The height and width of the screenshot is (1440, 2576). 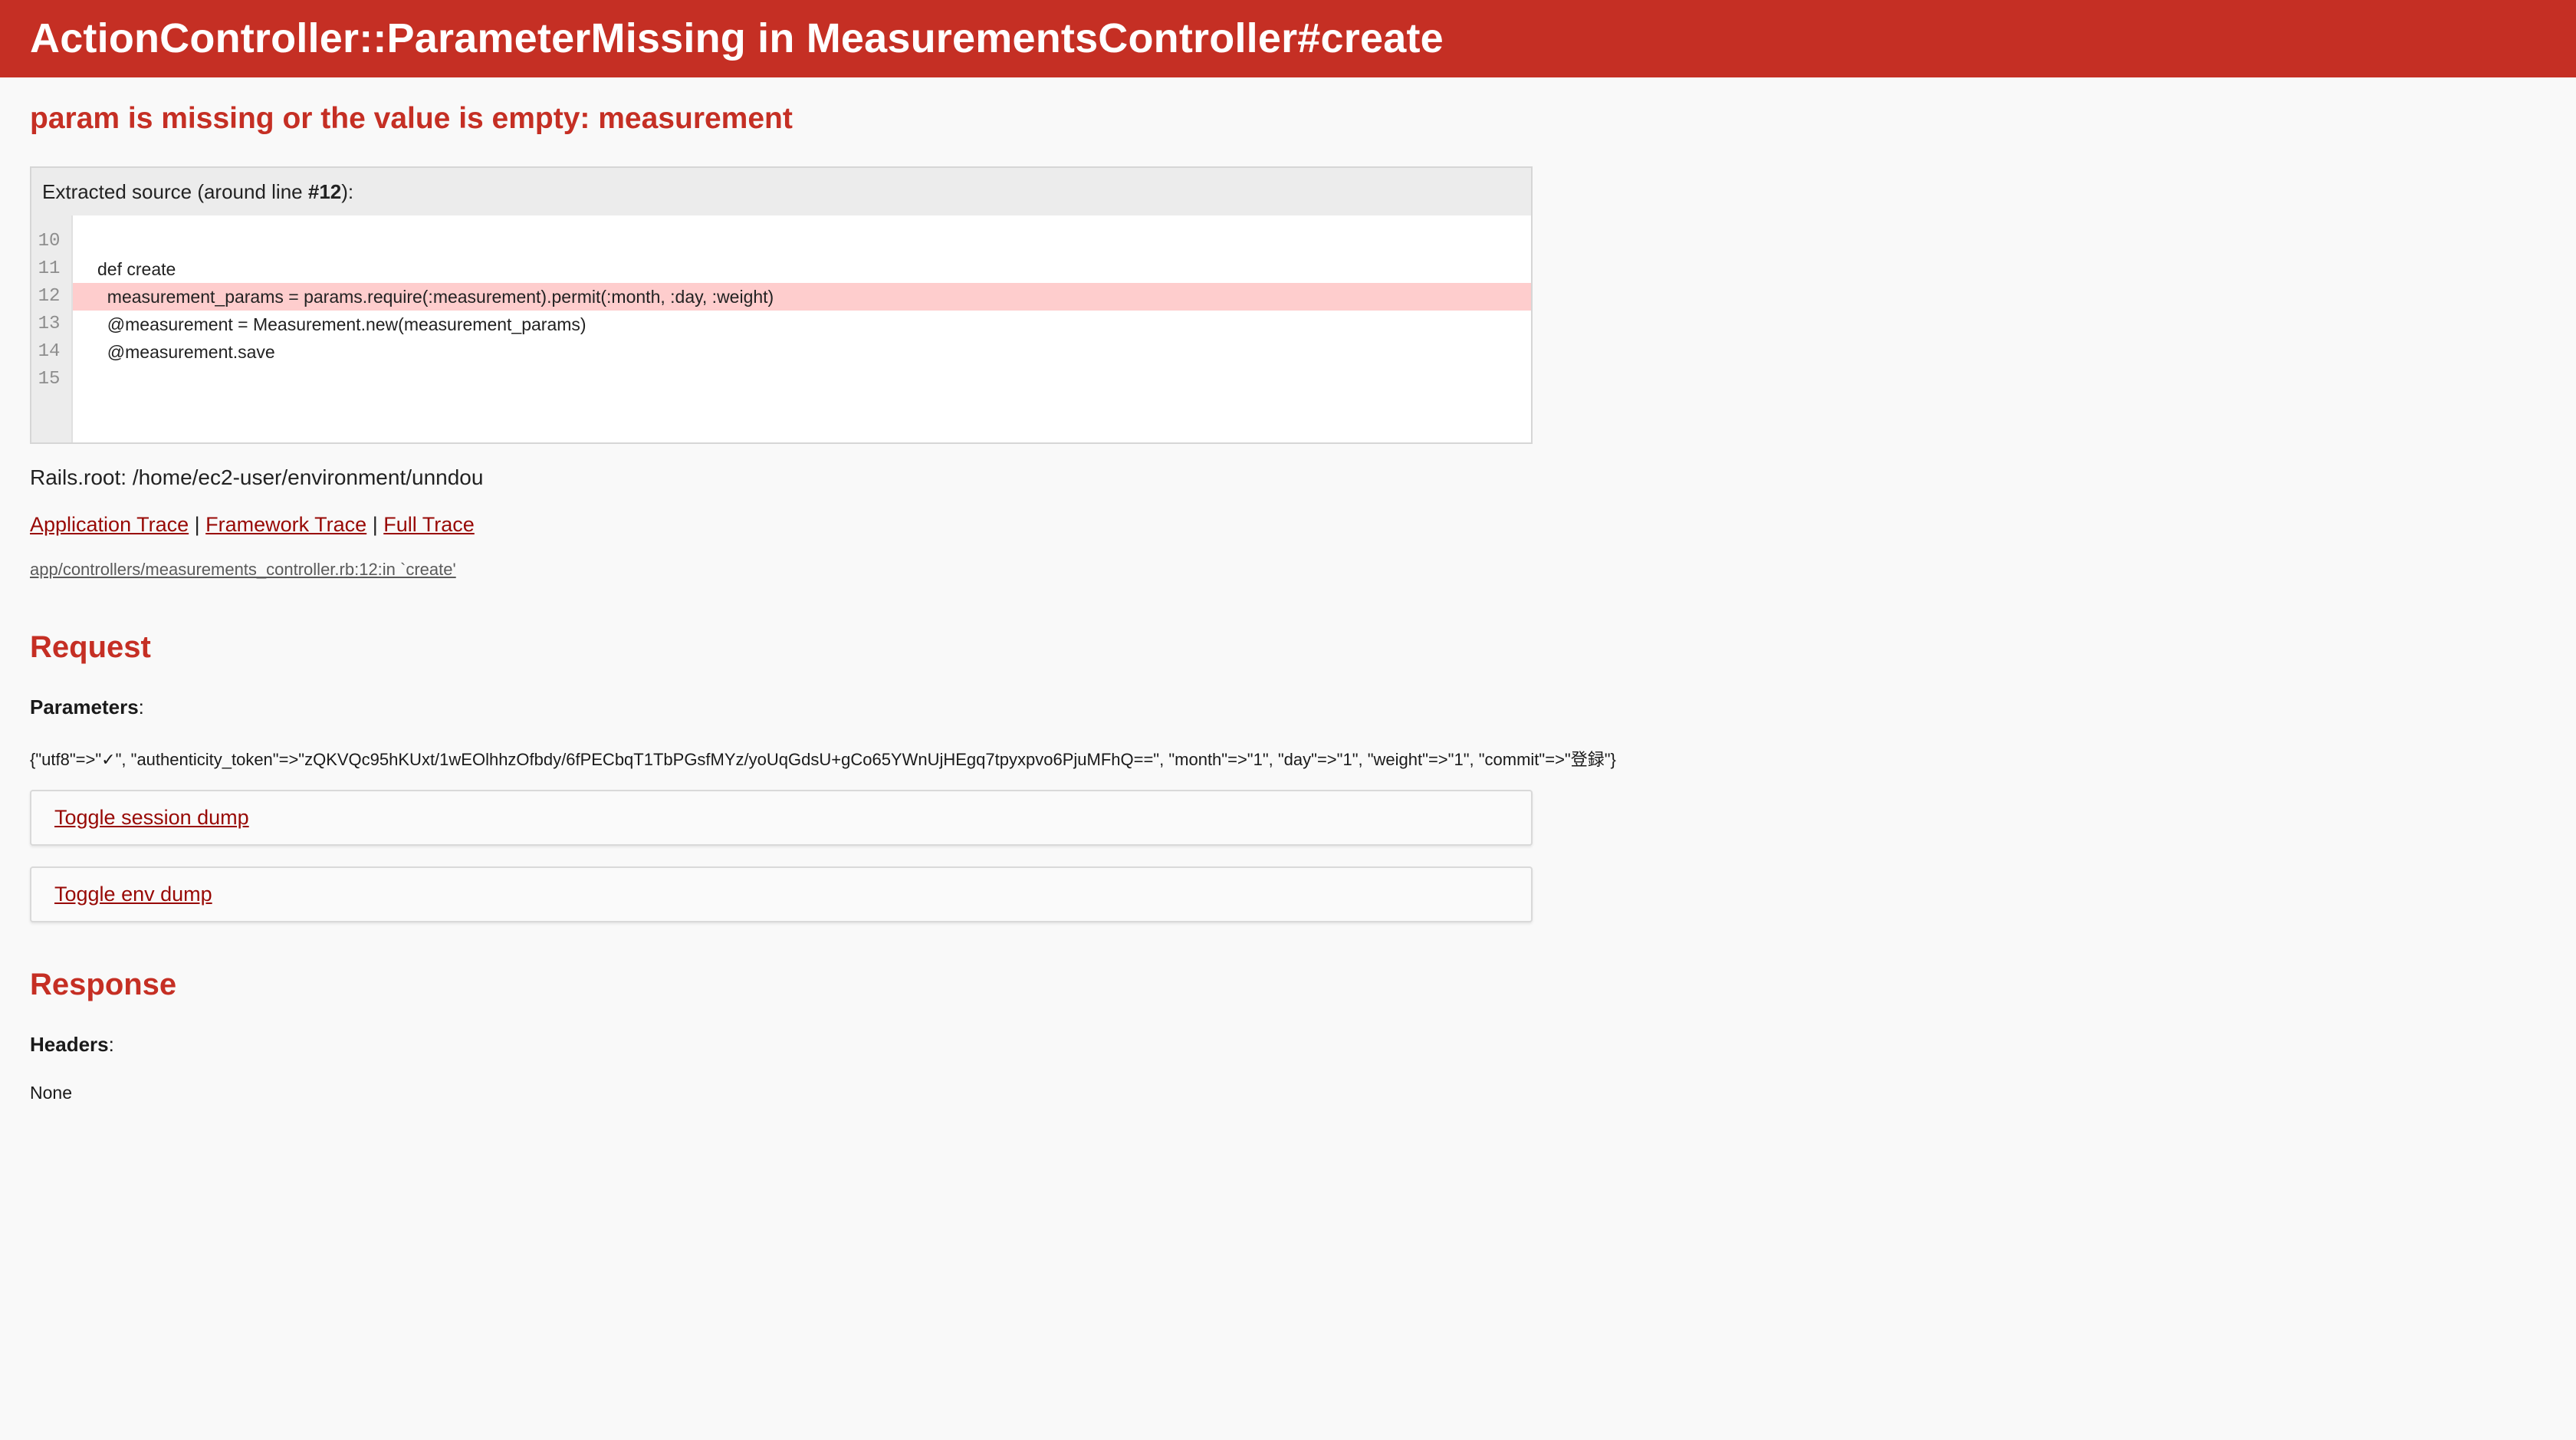 I want to click on line-number: 15, so click(x=49, y=379).